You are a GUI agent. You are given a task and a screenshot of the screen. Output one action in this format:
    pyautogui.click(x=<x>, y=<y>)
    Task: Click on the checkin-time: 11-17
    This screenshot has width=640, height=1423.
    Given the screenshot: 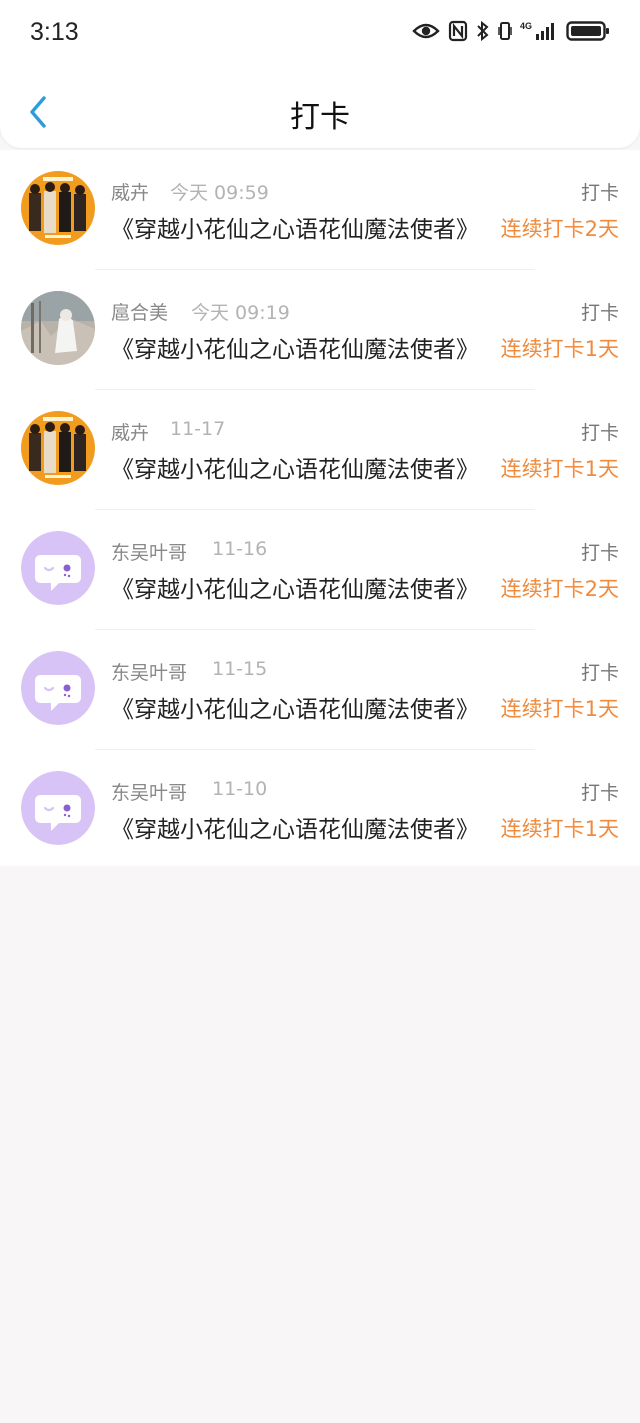 What is the action you would take?
    pyautogui.click(x=198, y=429)
    